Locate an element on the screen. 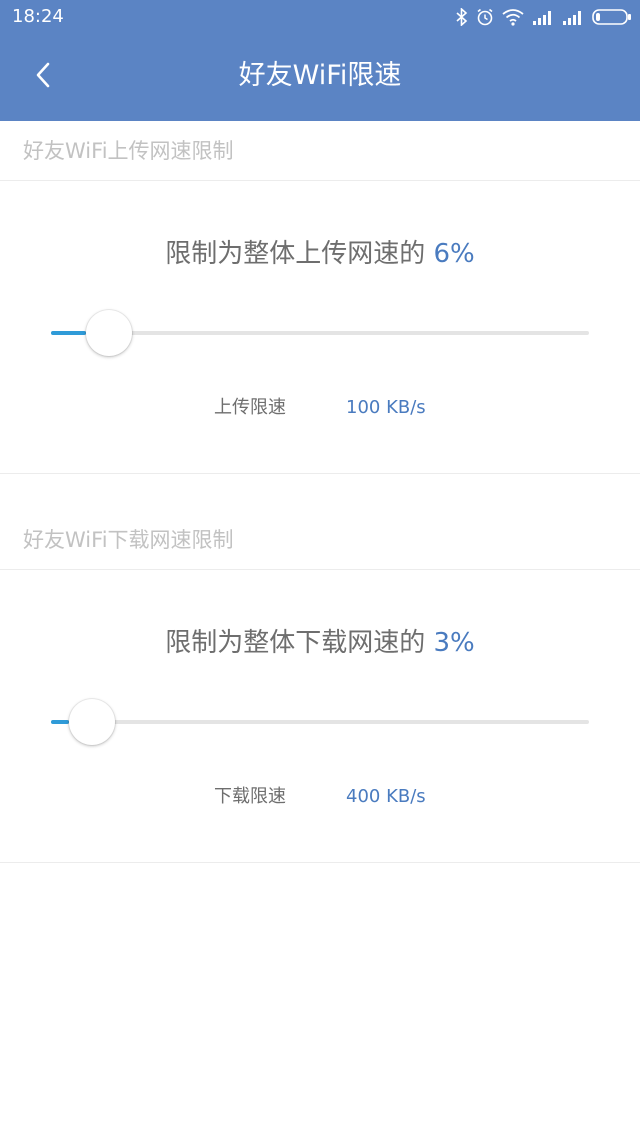 This screenshot has width=640, height=1138. nav-bar: 好友WiFi限速 is located at coordinates (320, 77).